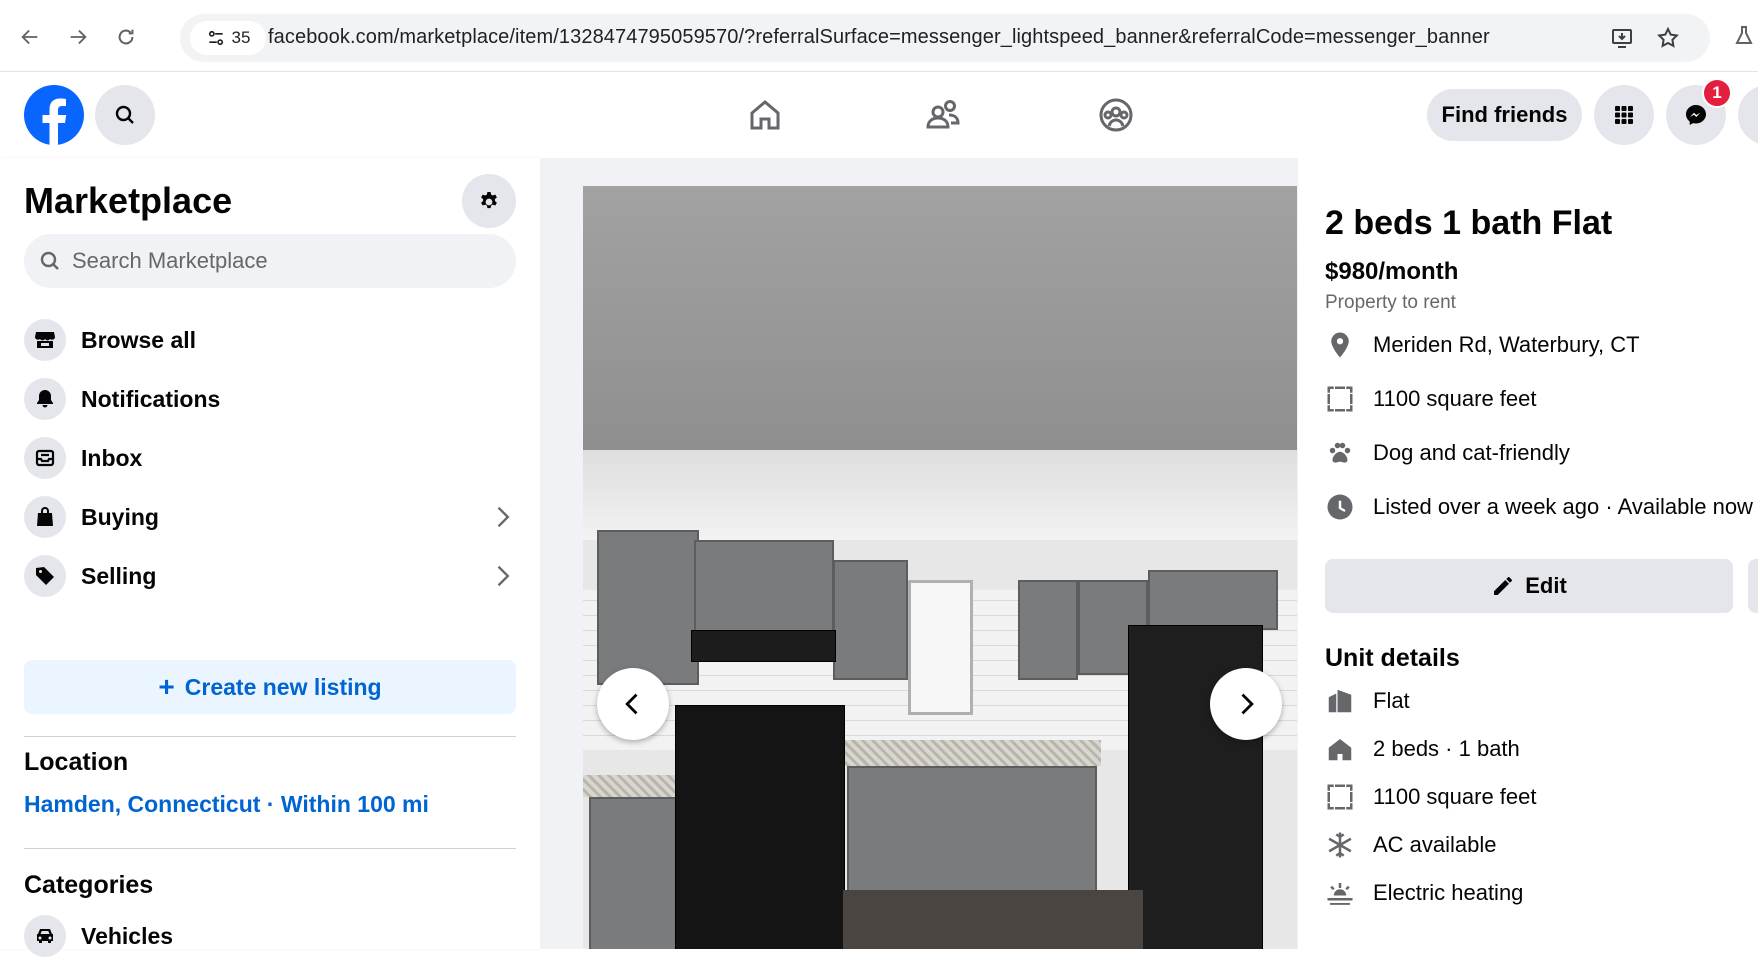 This screenshot has width=1758, height=964. What do you see at coordinates (126, 37) in the screenshot?
I see `reload-button` at bounding box center [126, 37].